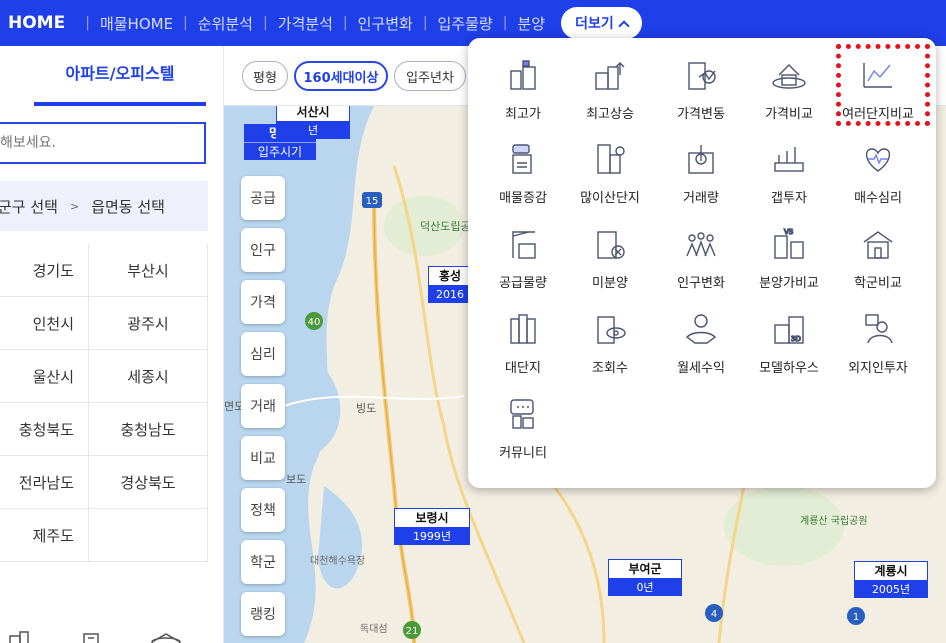  I want to click on map-marker-buyeo: 부여군 0년, so click(645, 577).